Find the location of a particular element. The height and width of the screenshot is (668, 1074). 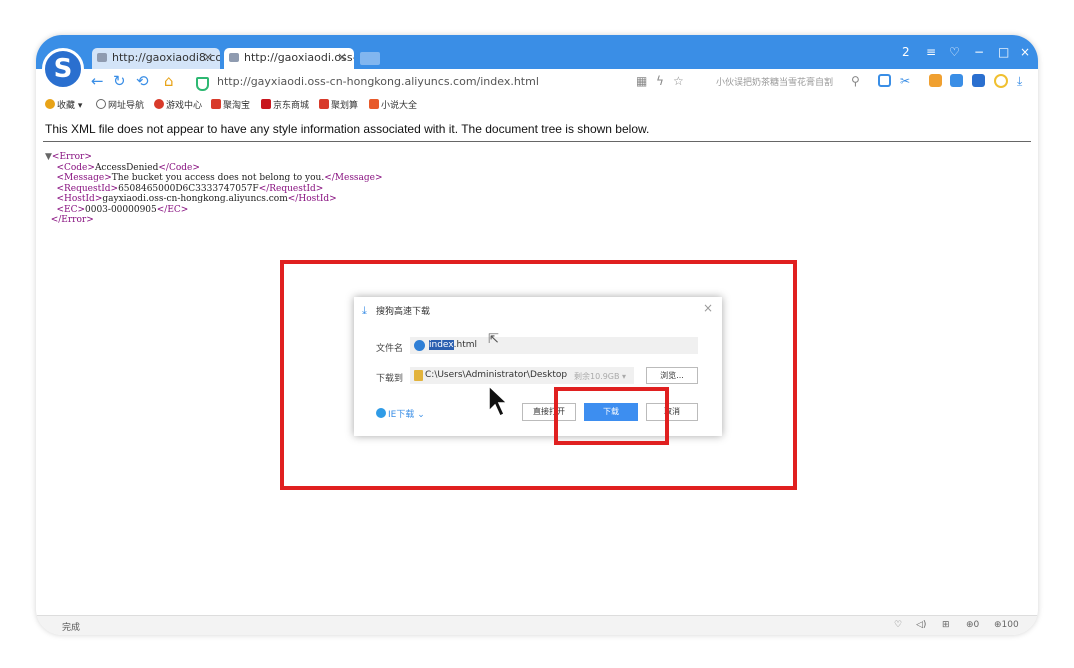

xml-tag: <EC> is located at coordinates (70, 209).